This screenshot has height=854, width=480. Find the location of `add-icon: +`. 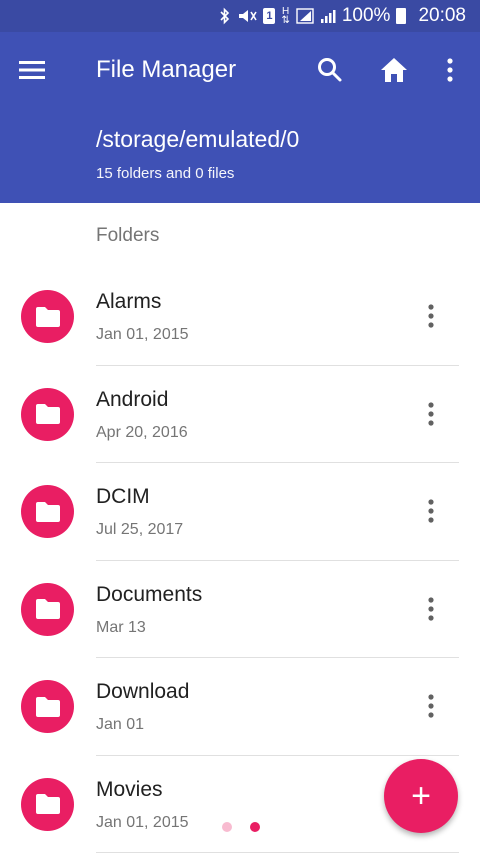

add-icon: + is located at coordinates (421, 796).